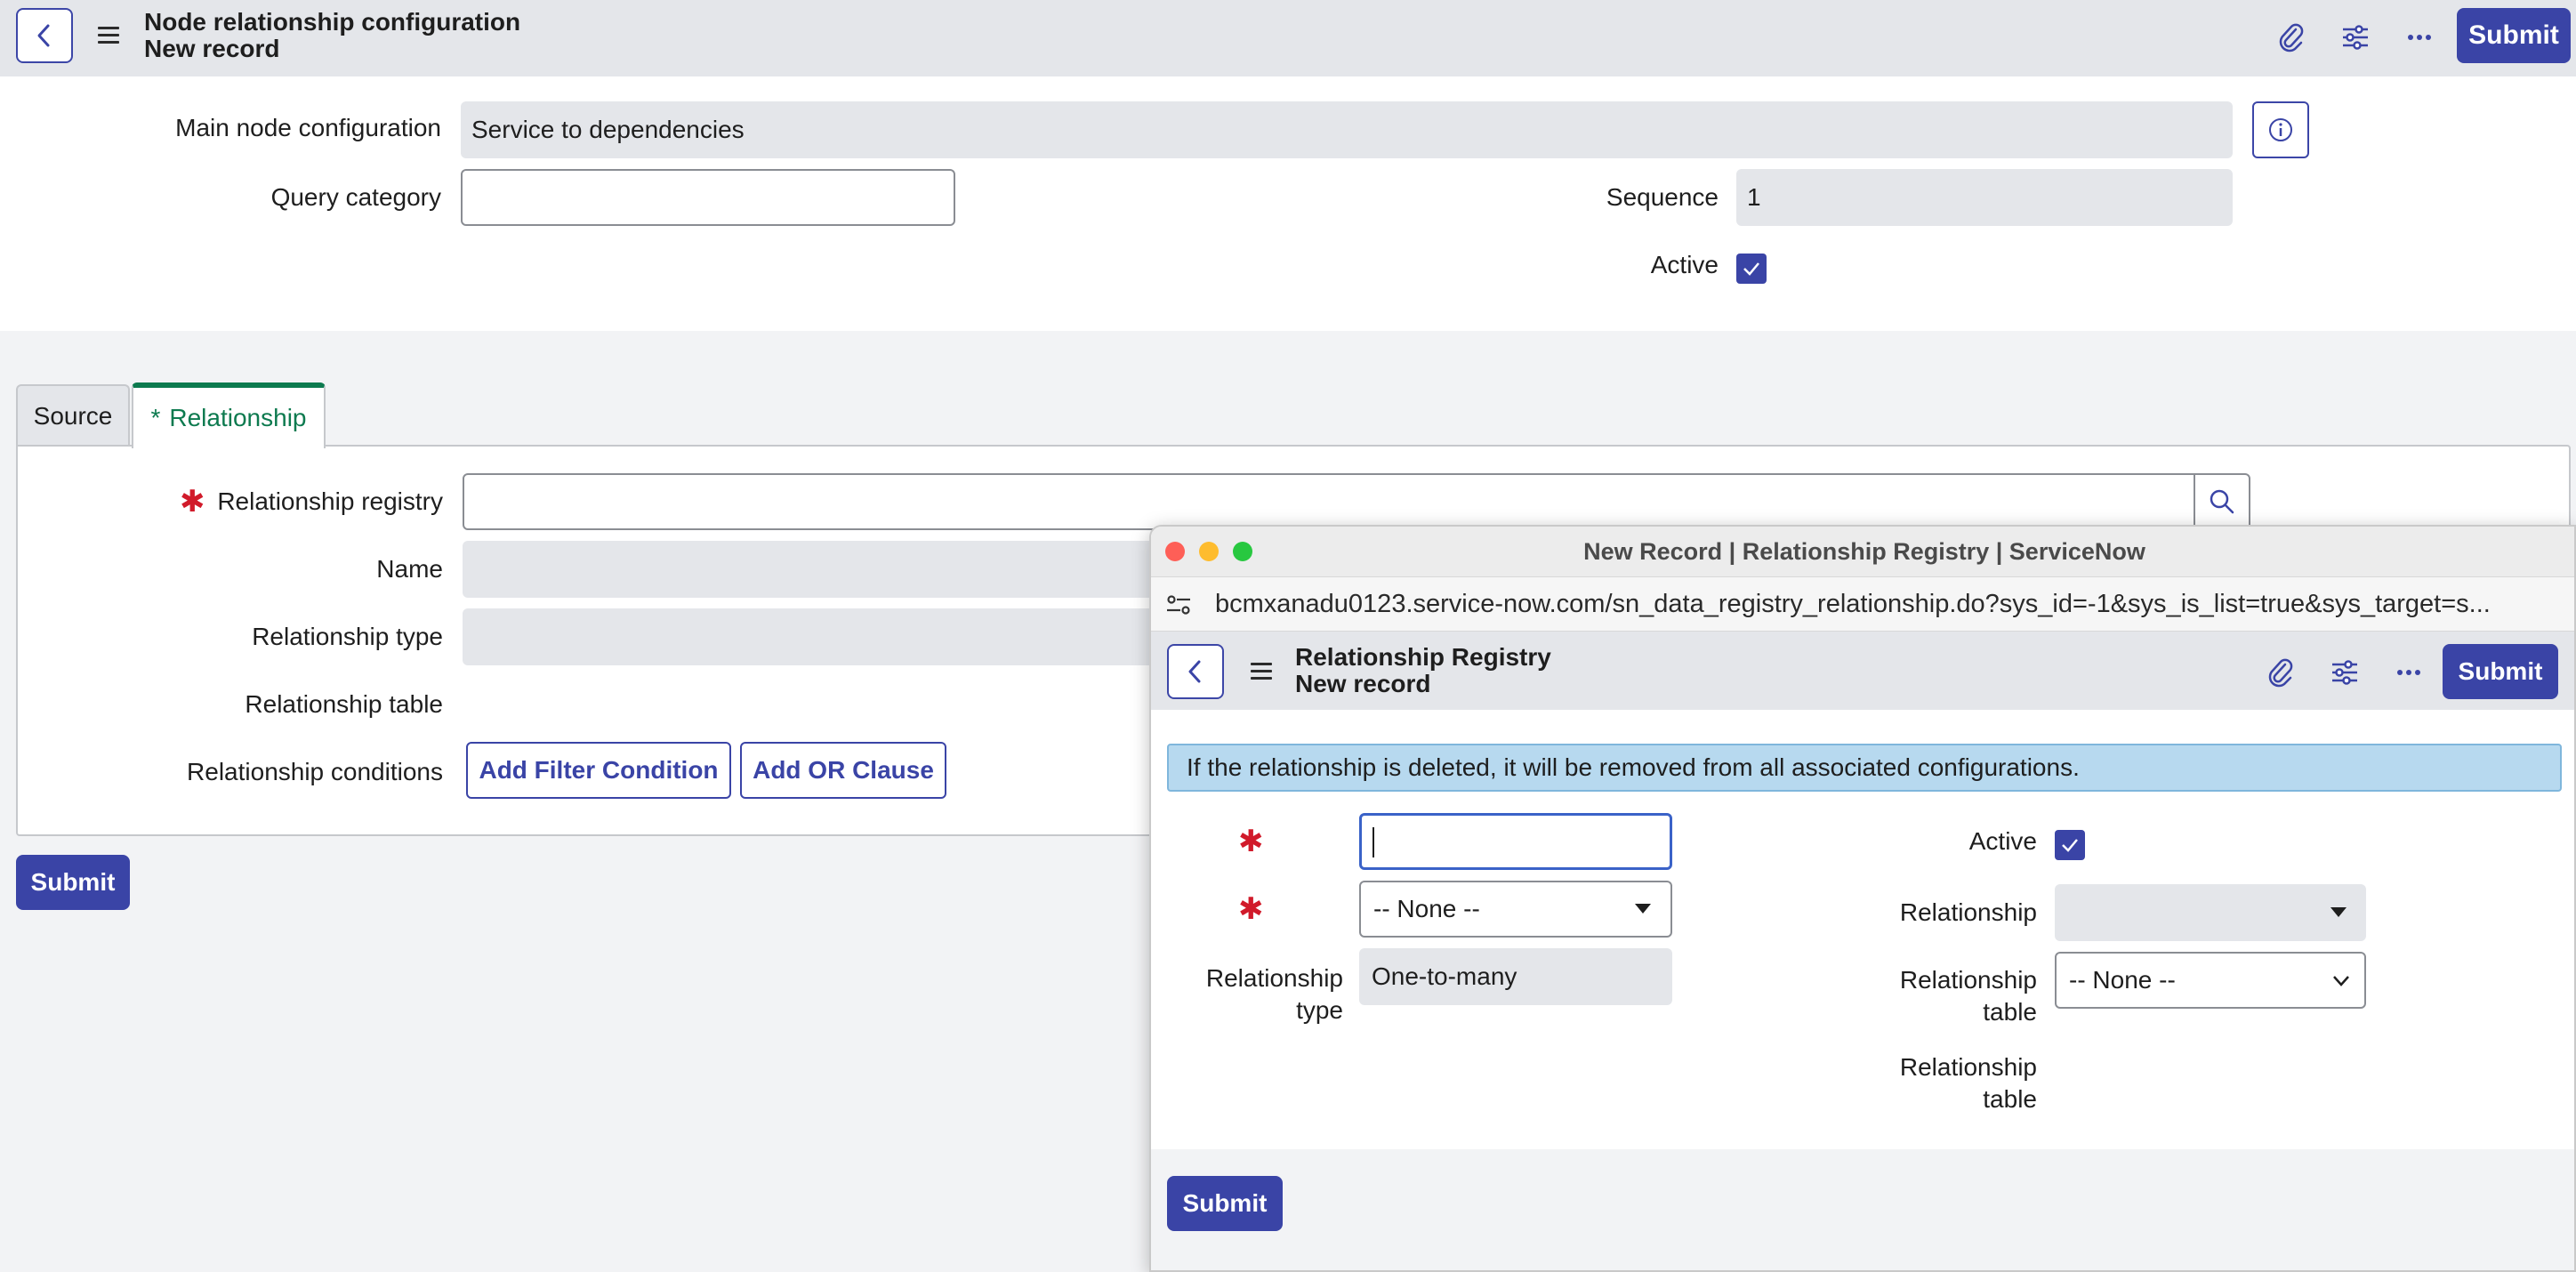  I want to click on popup-header-submit-button: Submit, so click(2500, 671).